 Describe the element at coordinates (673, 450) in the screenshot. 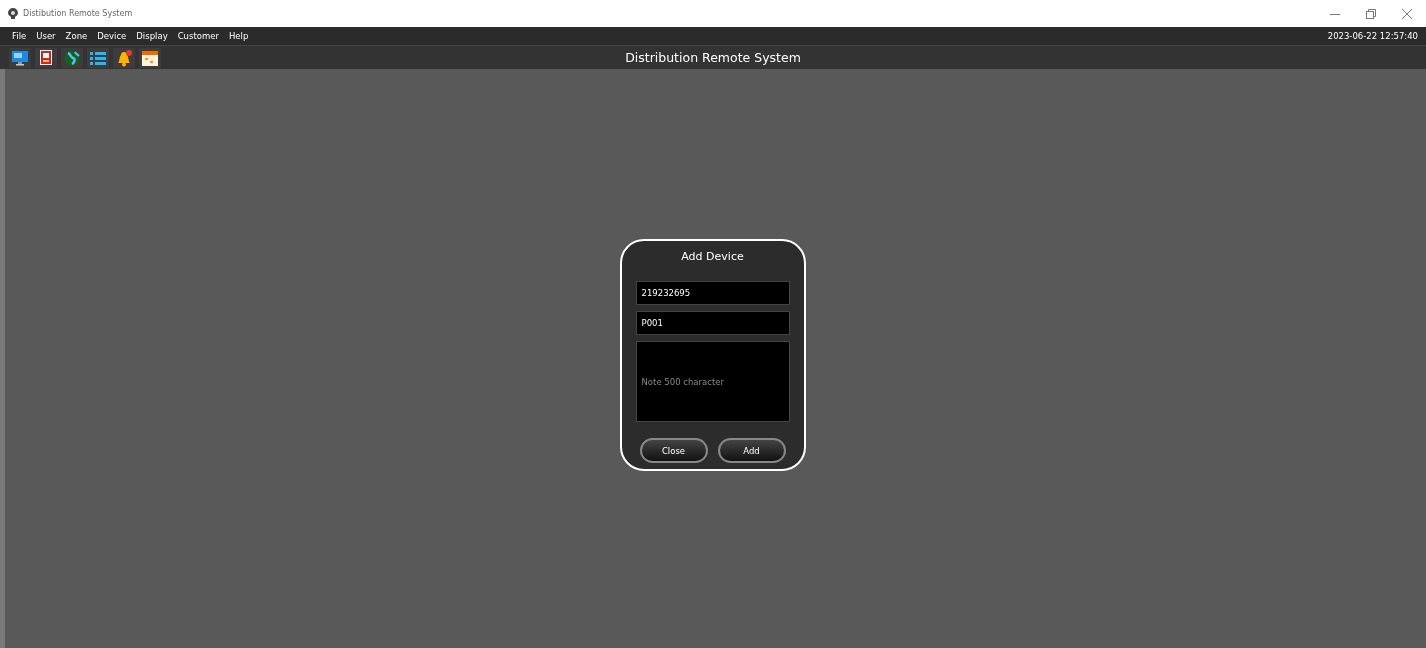

I see `close-button: Close` at that location.